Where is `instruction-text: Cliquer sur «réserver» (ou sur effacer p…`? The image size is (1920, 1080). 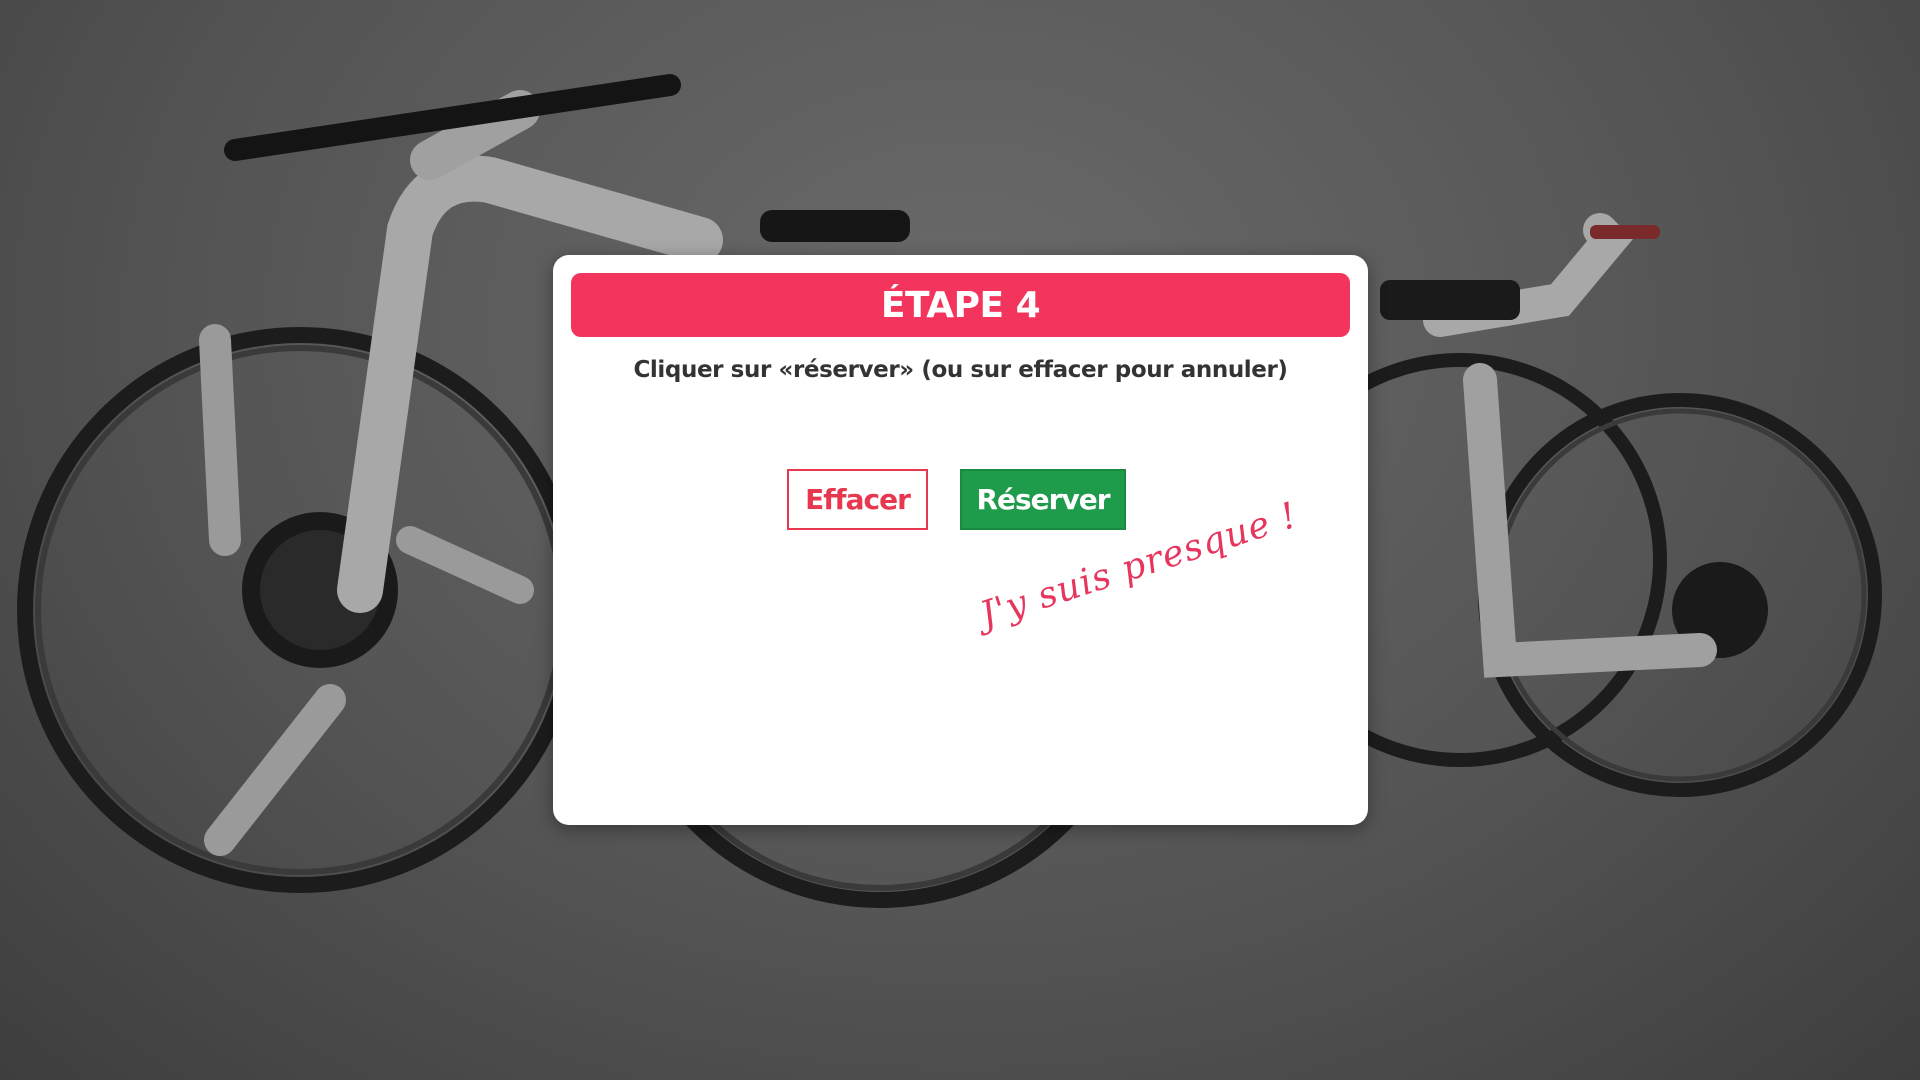 instruction-text: Cliquer sur «réserver» (ou sur effacer p… is located at coordinates (960, 370).